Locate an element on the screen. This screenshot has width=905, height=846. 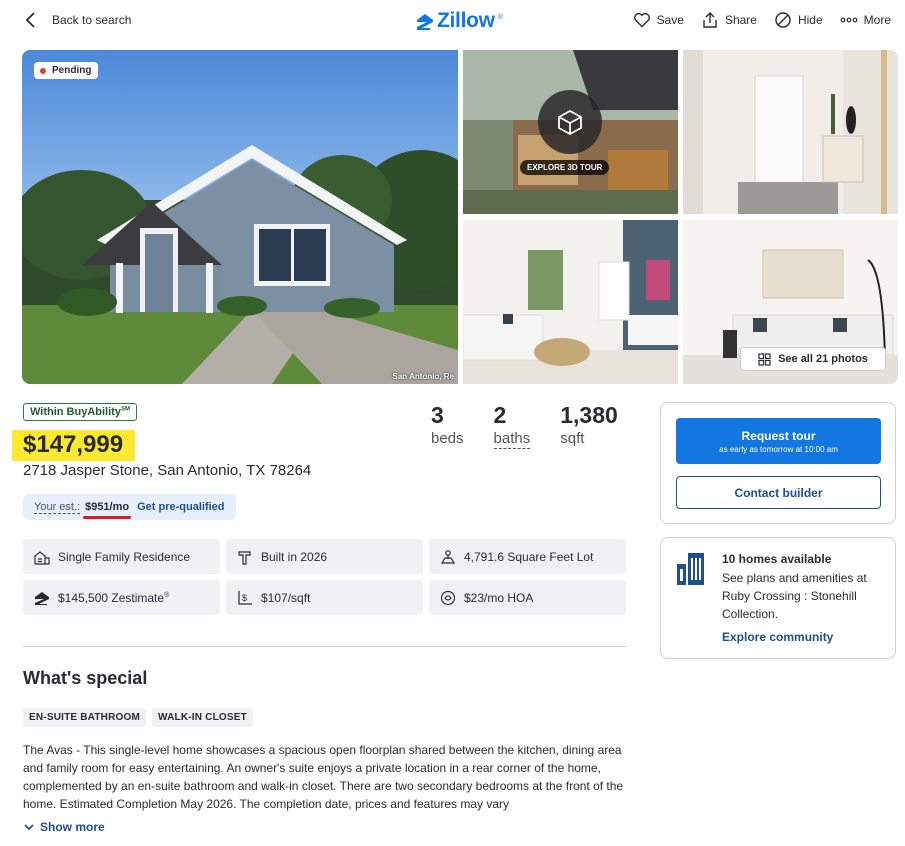
show-more-button: Show more is located at coordinates (64, 827).